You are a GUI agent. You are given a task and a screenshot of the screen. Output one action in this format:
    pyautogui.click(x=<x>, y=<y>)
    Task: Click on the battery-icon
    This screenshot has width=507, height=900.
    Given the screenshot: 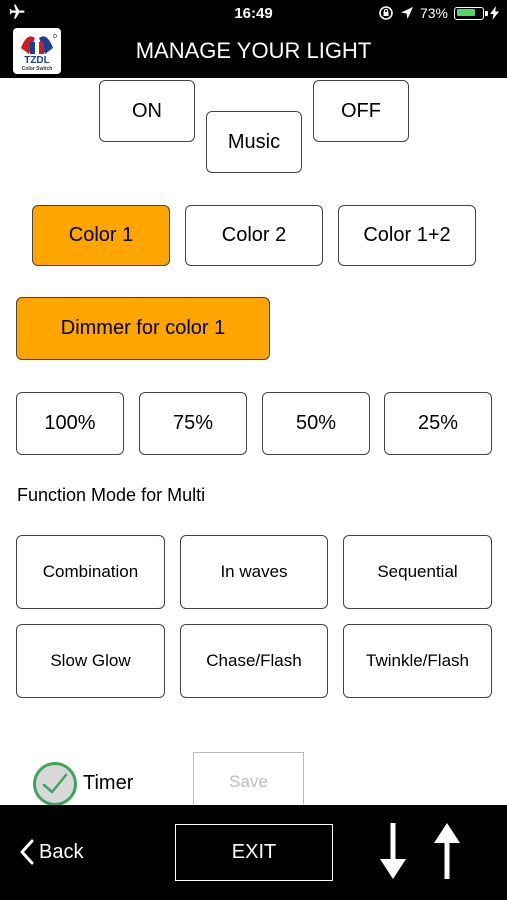 What is the action you would take?
    pyautogui.click(x=471, y=13)
    